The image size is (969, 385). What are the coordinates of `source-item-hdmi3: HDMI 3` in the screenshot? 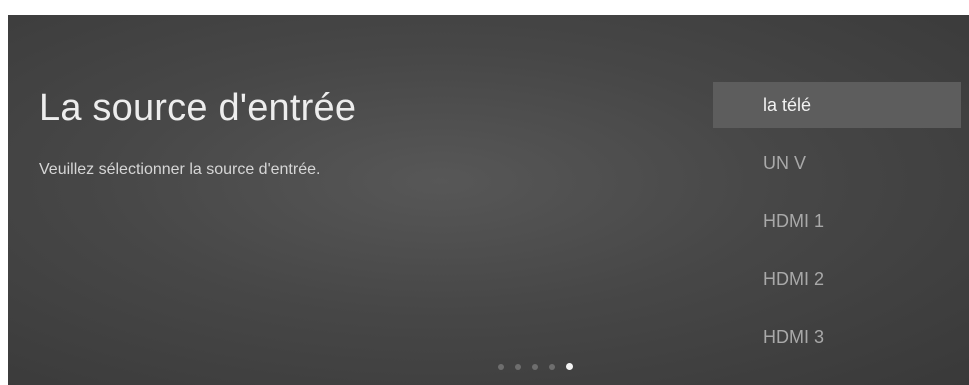 It's located at (837, 337).